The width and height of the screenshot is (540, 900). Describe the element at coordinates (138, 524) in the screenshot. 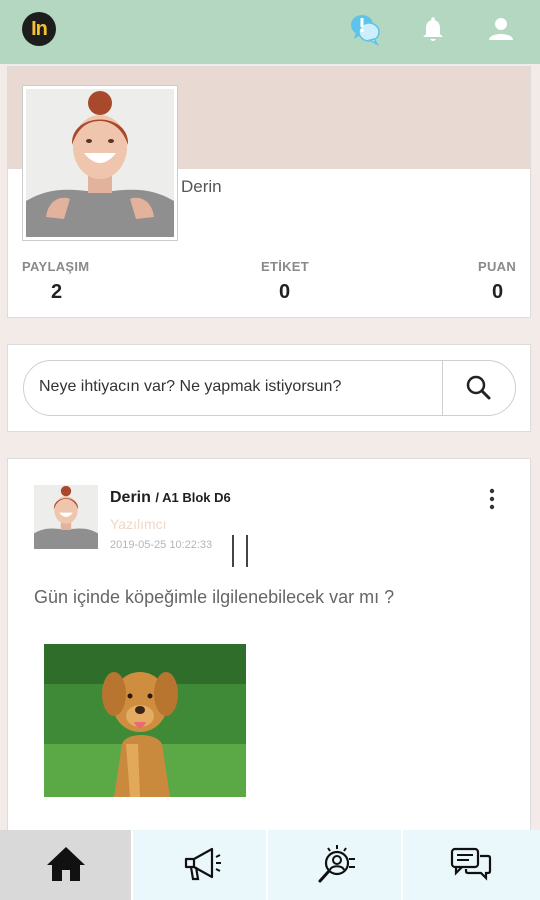

I see `post-author-role: Yazılımcı` at that location.